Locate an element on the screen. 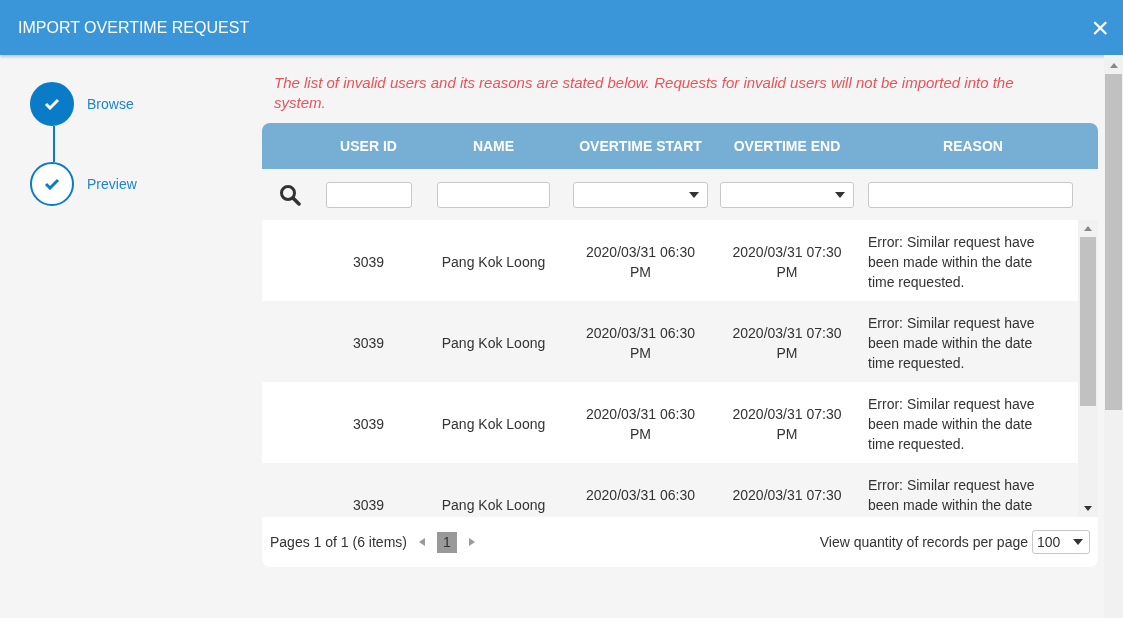  column-header: USER ID is located at coordinates (368, 146).